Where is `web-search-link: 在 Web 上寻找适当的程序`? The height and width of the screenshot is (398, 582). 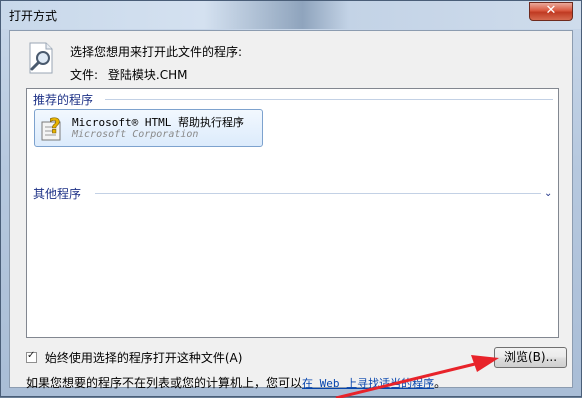
web-search-link: 在 Web 上寻找适当的程序 is located at coordinates (368, 383).